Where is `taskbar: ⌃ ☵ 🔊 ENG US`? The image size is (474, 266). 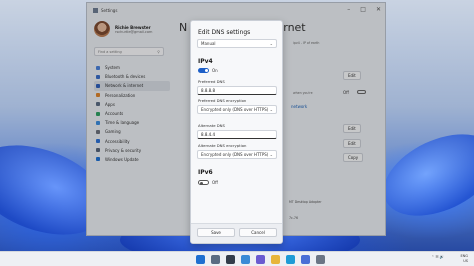
taskbar: ⌃ ☵ 🔊 ENG US is located at coordinates (237, 258).